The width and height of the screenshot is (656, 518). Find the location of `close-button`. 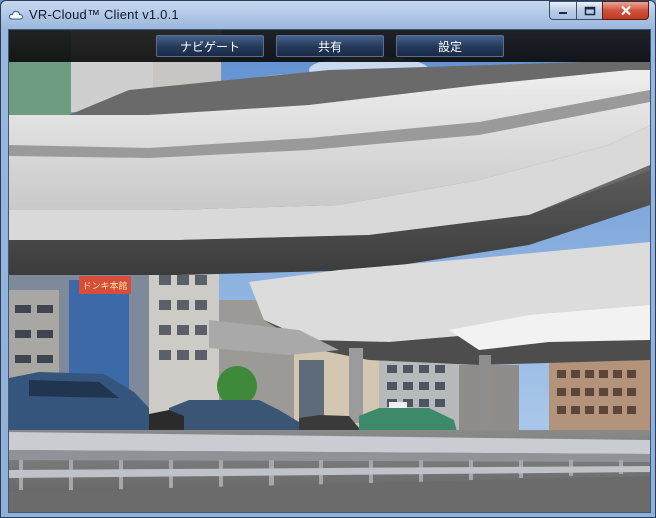

close-button is located at coordinates (625, 10).